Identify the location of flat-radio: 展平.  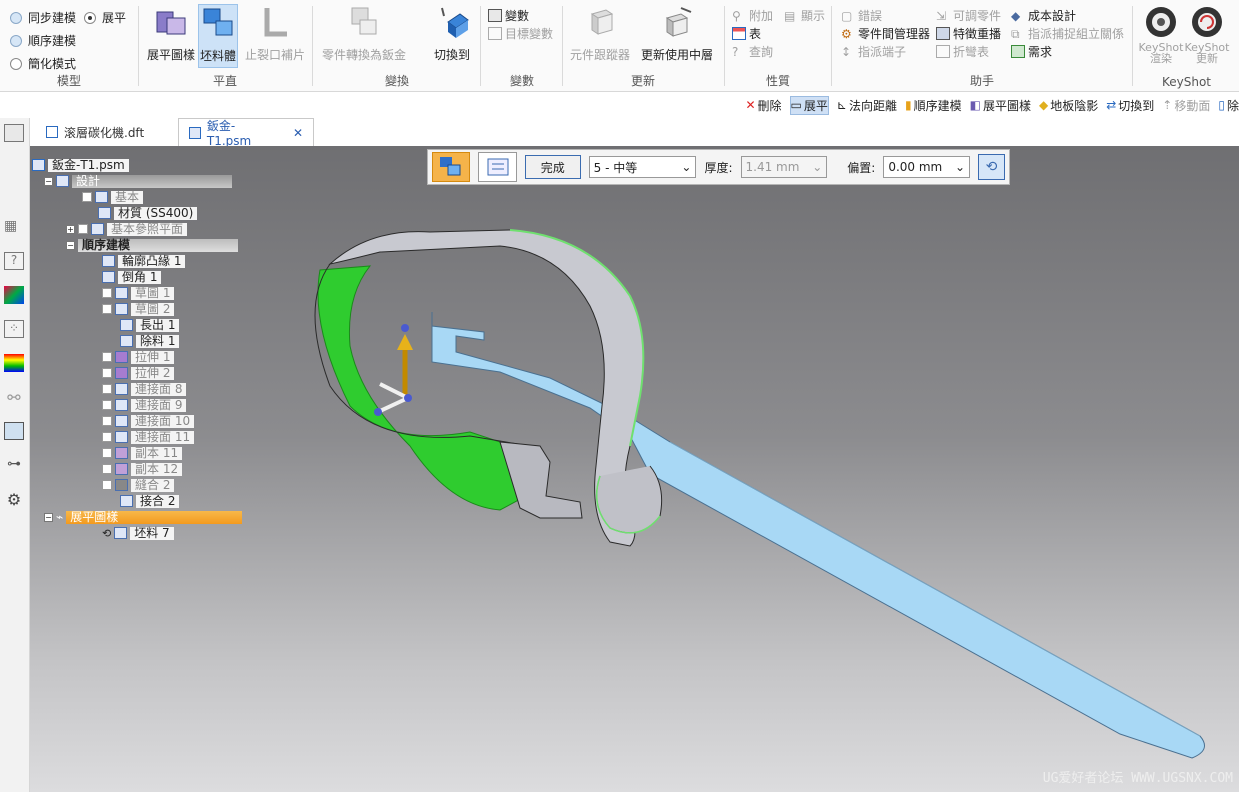
(105, 17).